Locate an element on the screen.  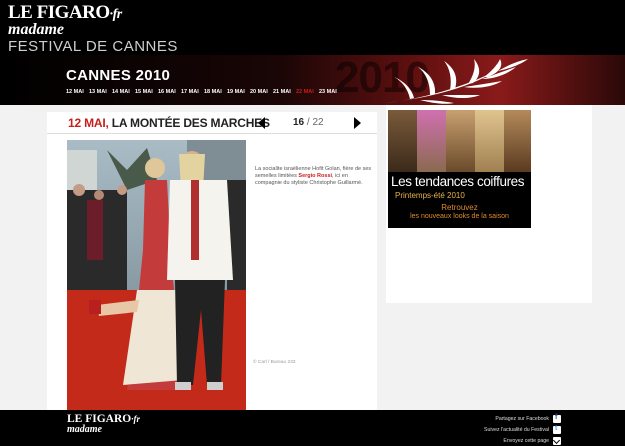
section-title: FESTIVAL DE CANNES is located at coordinates (93, 46).